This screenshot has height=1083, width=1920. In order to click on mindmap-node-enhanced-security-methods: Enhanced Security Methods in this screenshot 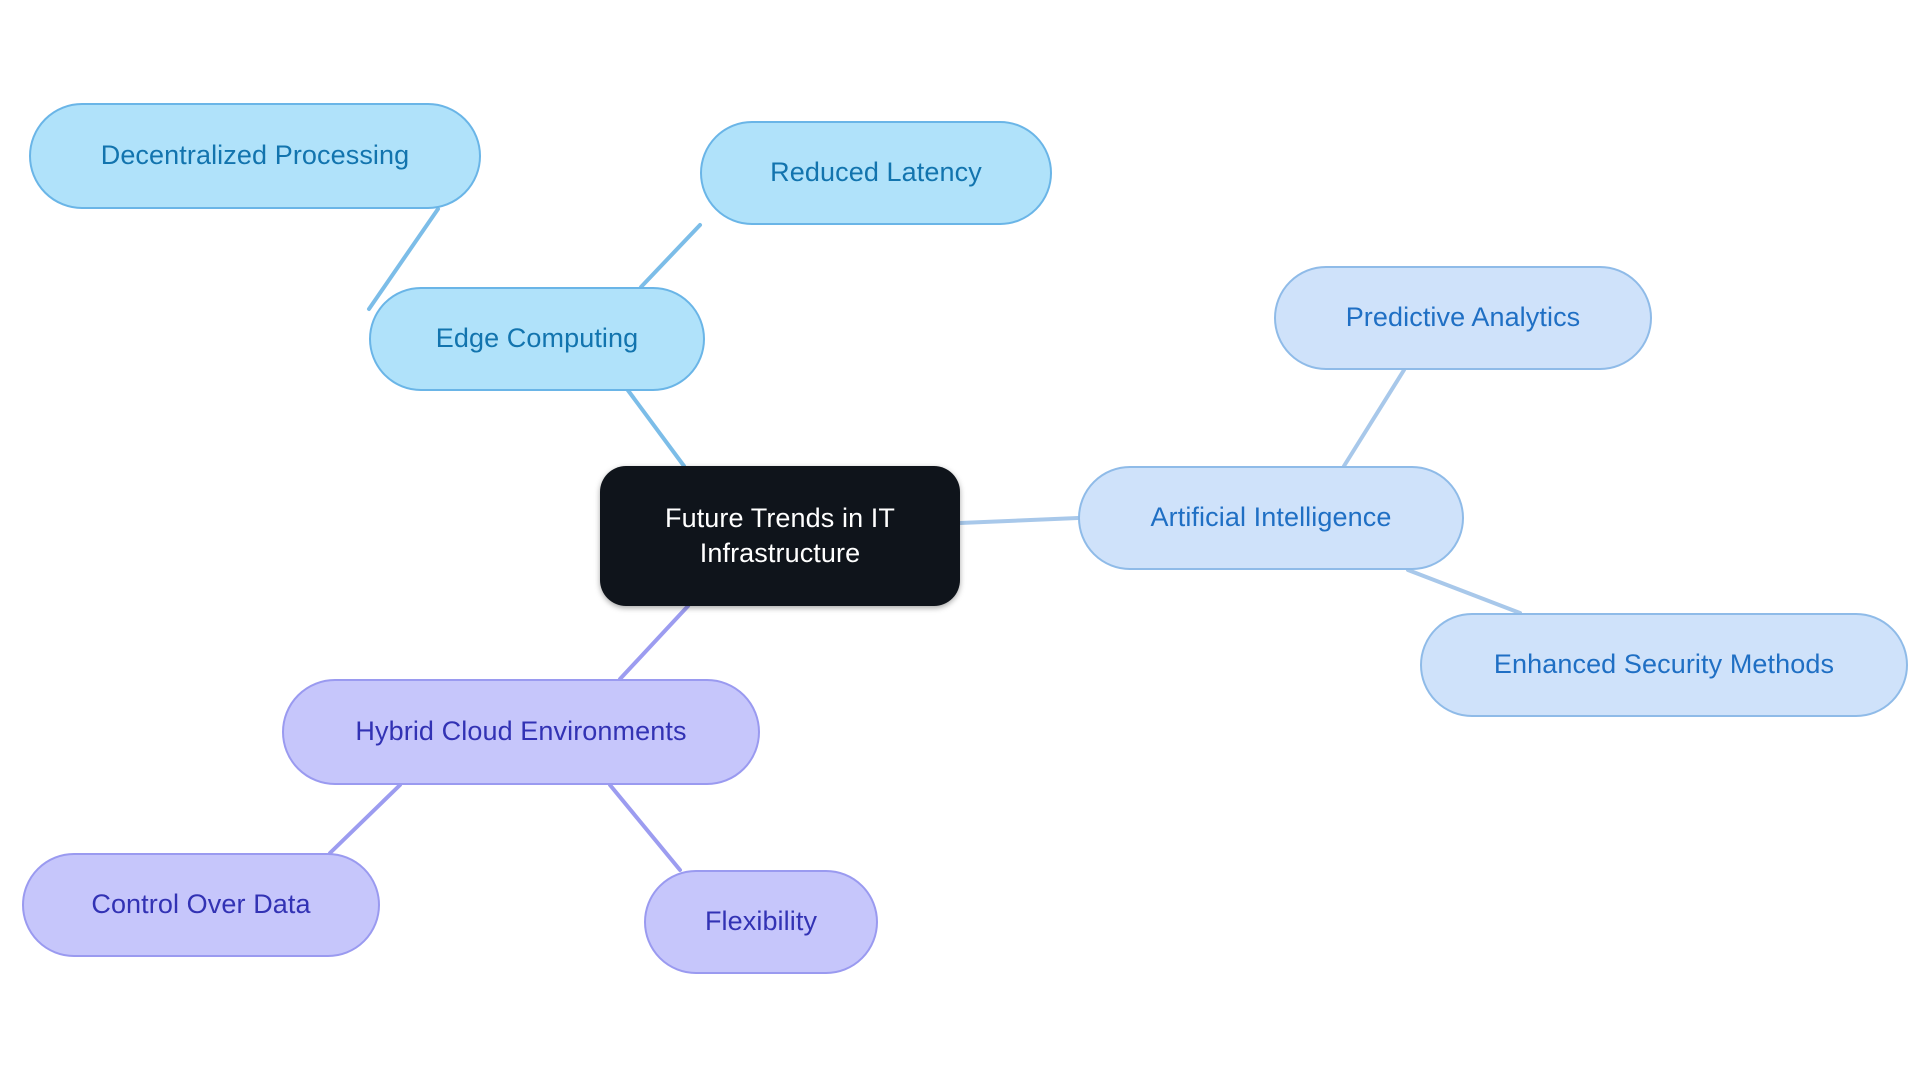, I will do `click(1664, 665)`.